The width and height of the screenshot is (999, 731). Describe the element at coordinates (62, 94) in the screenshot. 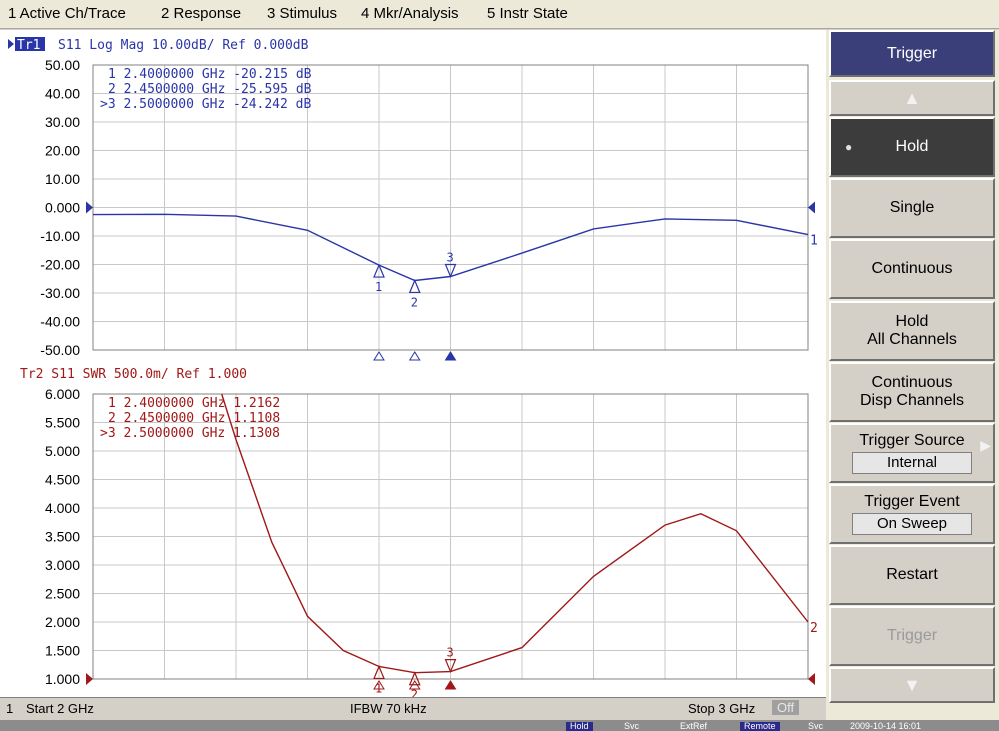

I see `tr1-y-tick-label: 40.00` at that location.